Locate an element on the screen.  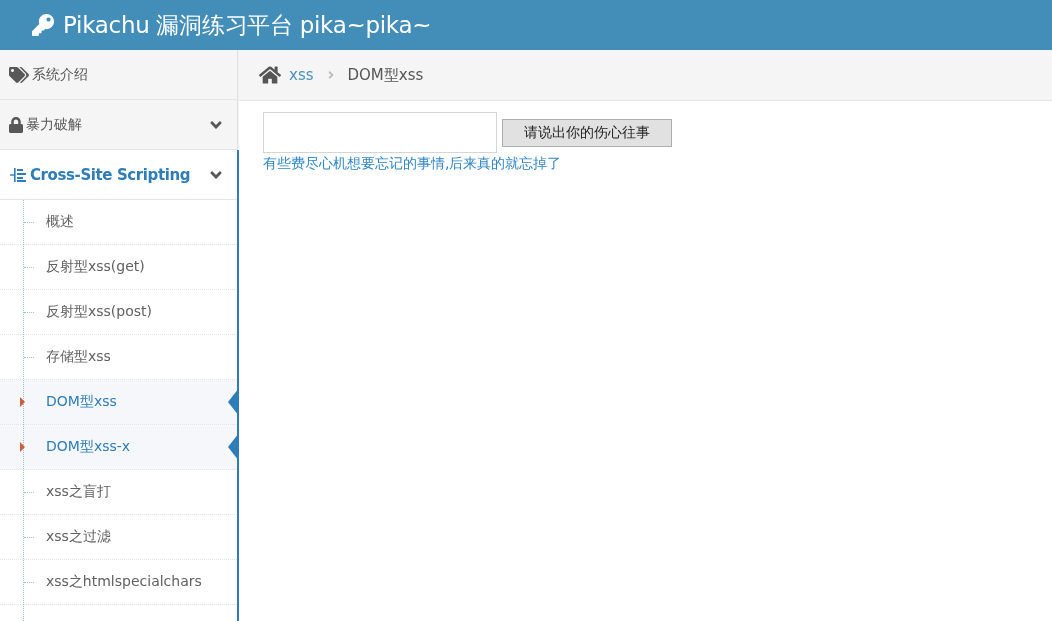
chevron-right-icon is located at coordinates (330, 75).